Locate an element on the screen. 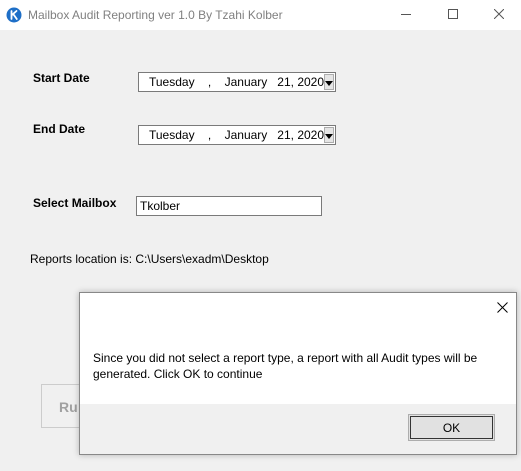 This screenshot has width=521, height=471. start-date-label: Start Date is located at coordinates (61, 78).